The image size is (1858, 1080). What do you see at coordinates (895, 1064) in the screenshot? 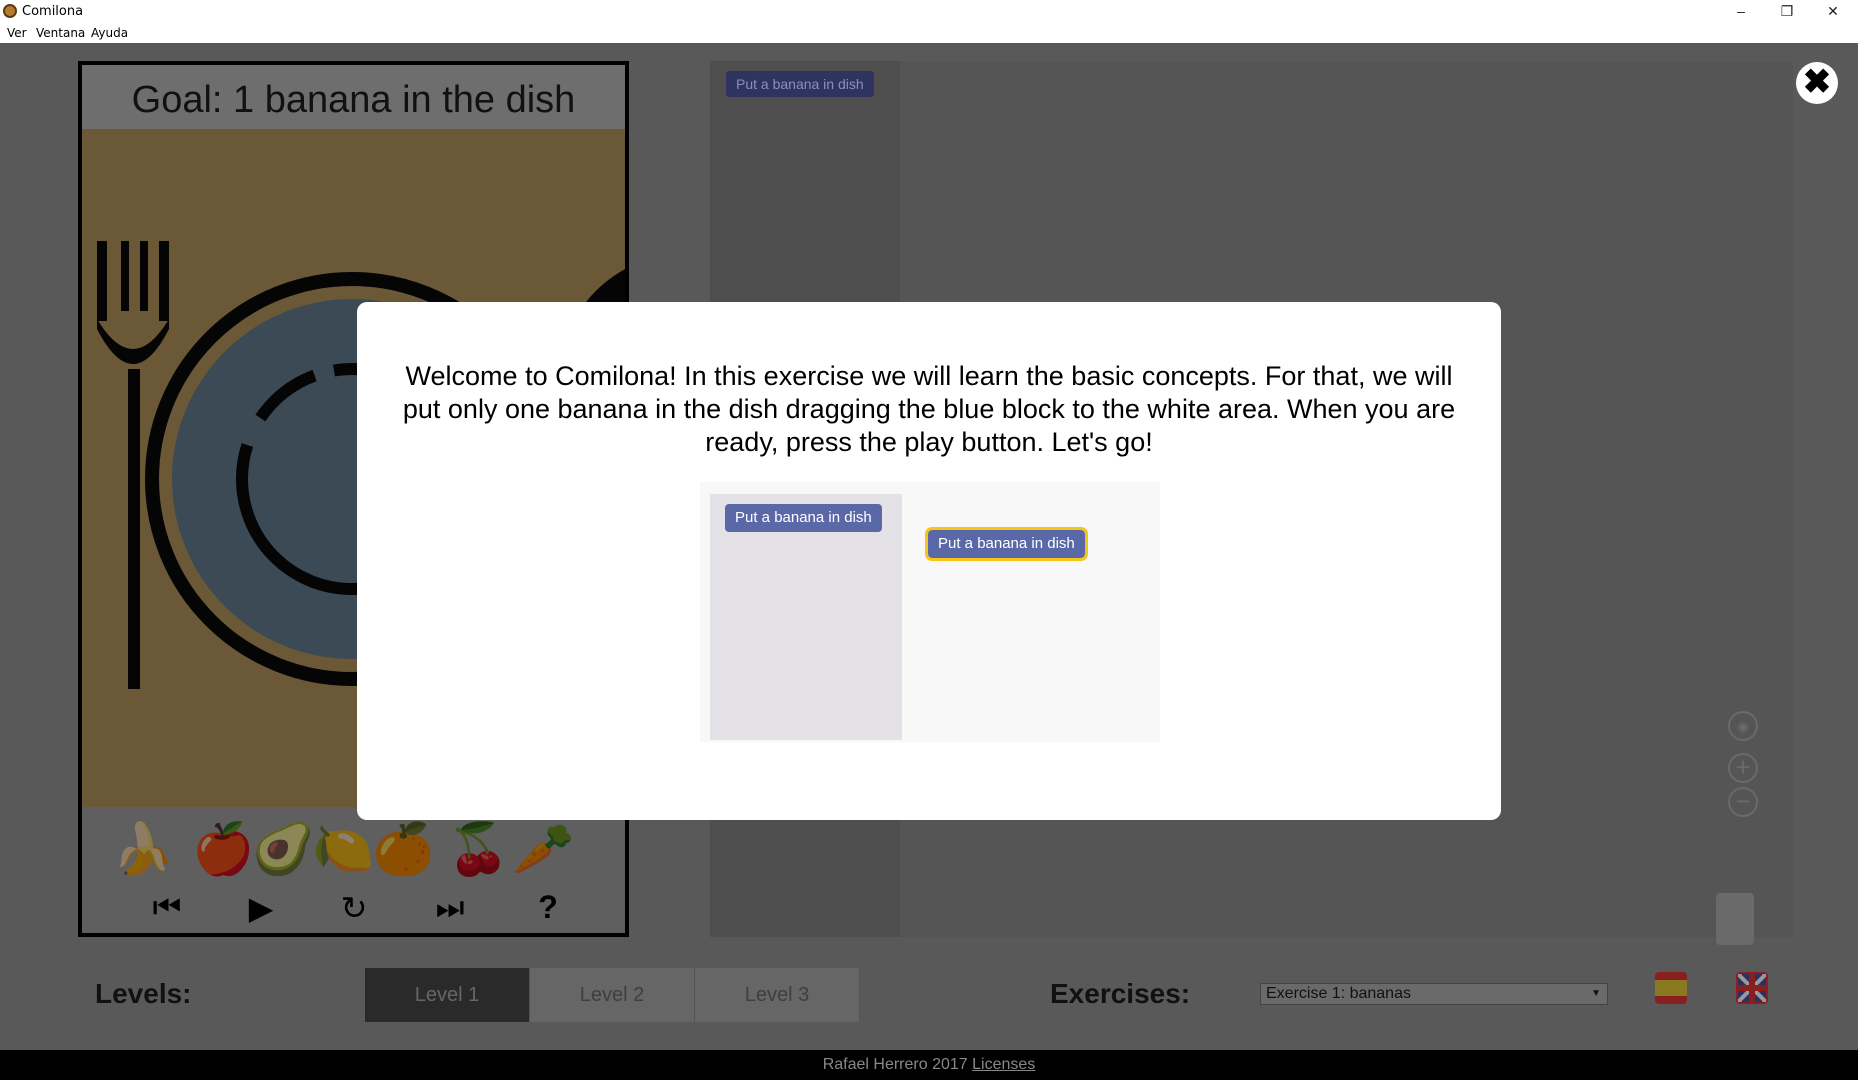
I see `footer-credit: Rafael Herrero 2017` at bounding box center [895, 1064].